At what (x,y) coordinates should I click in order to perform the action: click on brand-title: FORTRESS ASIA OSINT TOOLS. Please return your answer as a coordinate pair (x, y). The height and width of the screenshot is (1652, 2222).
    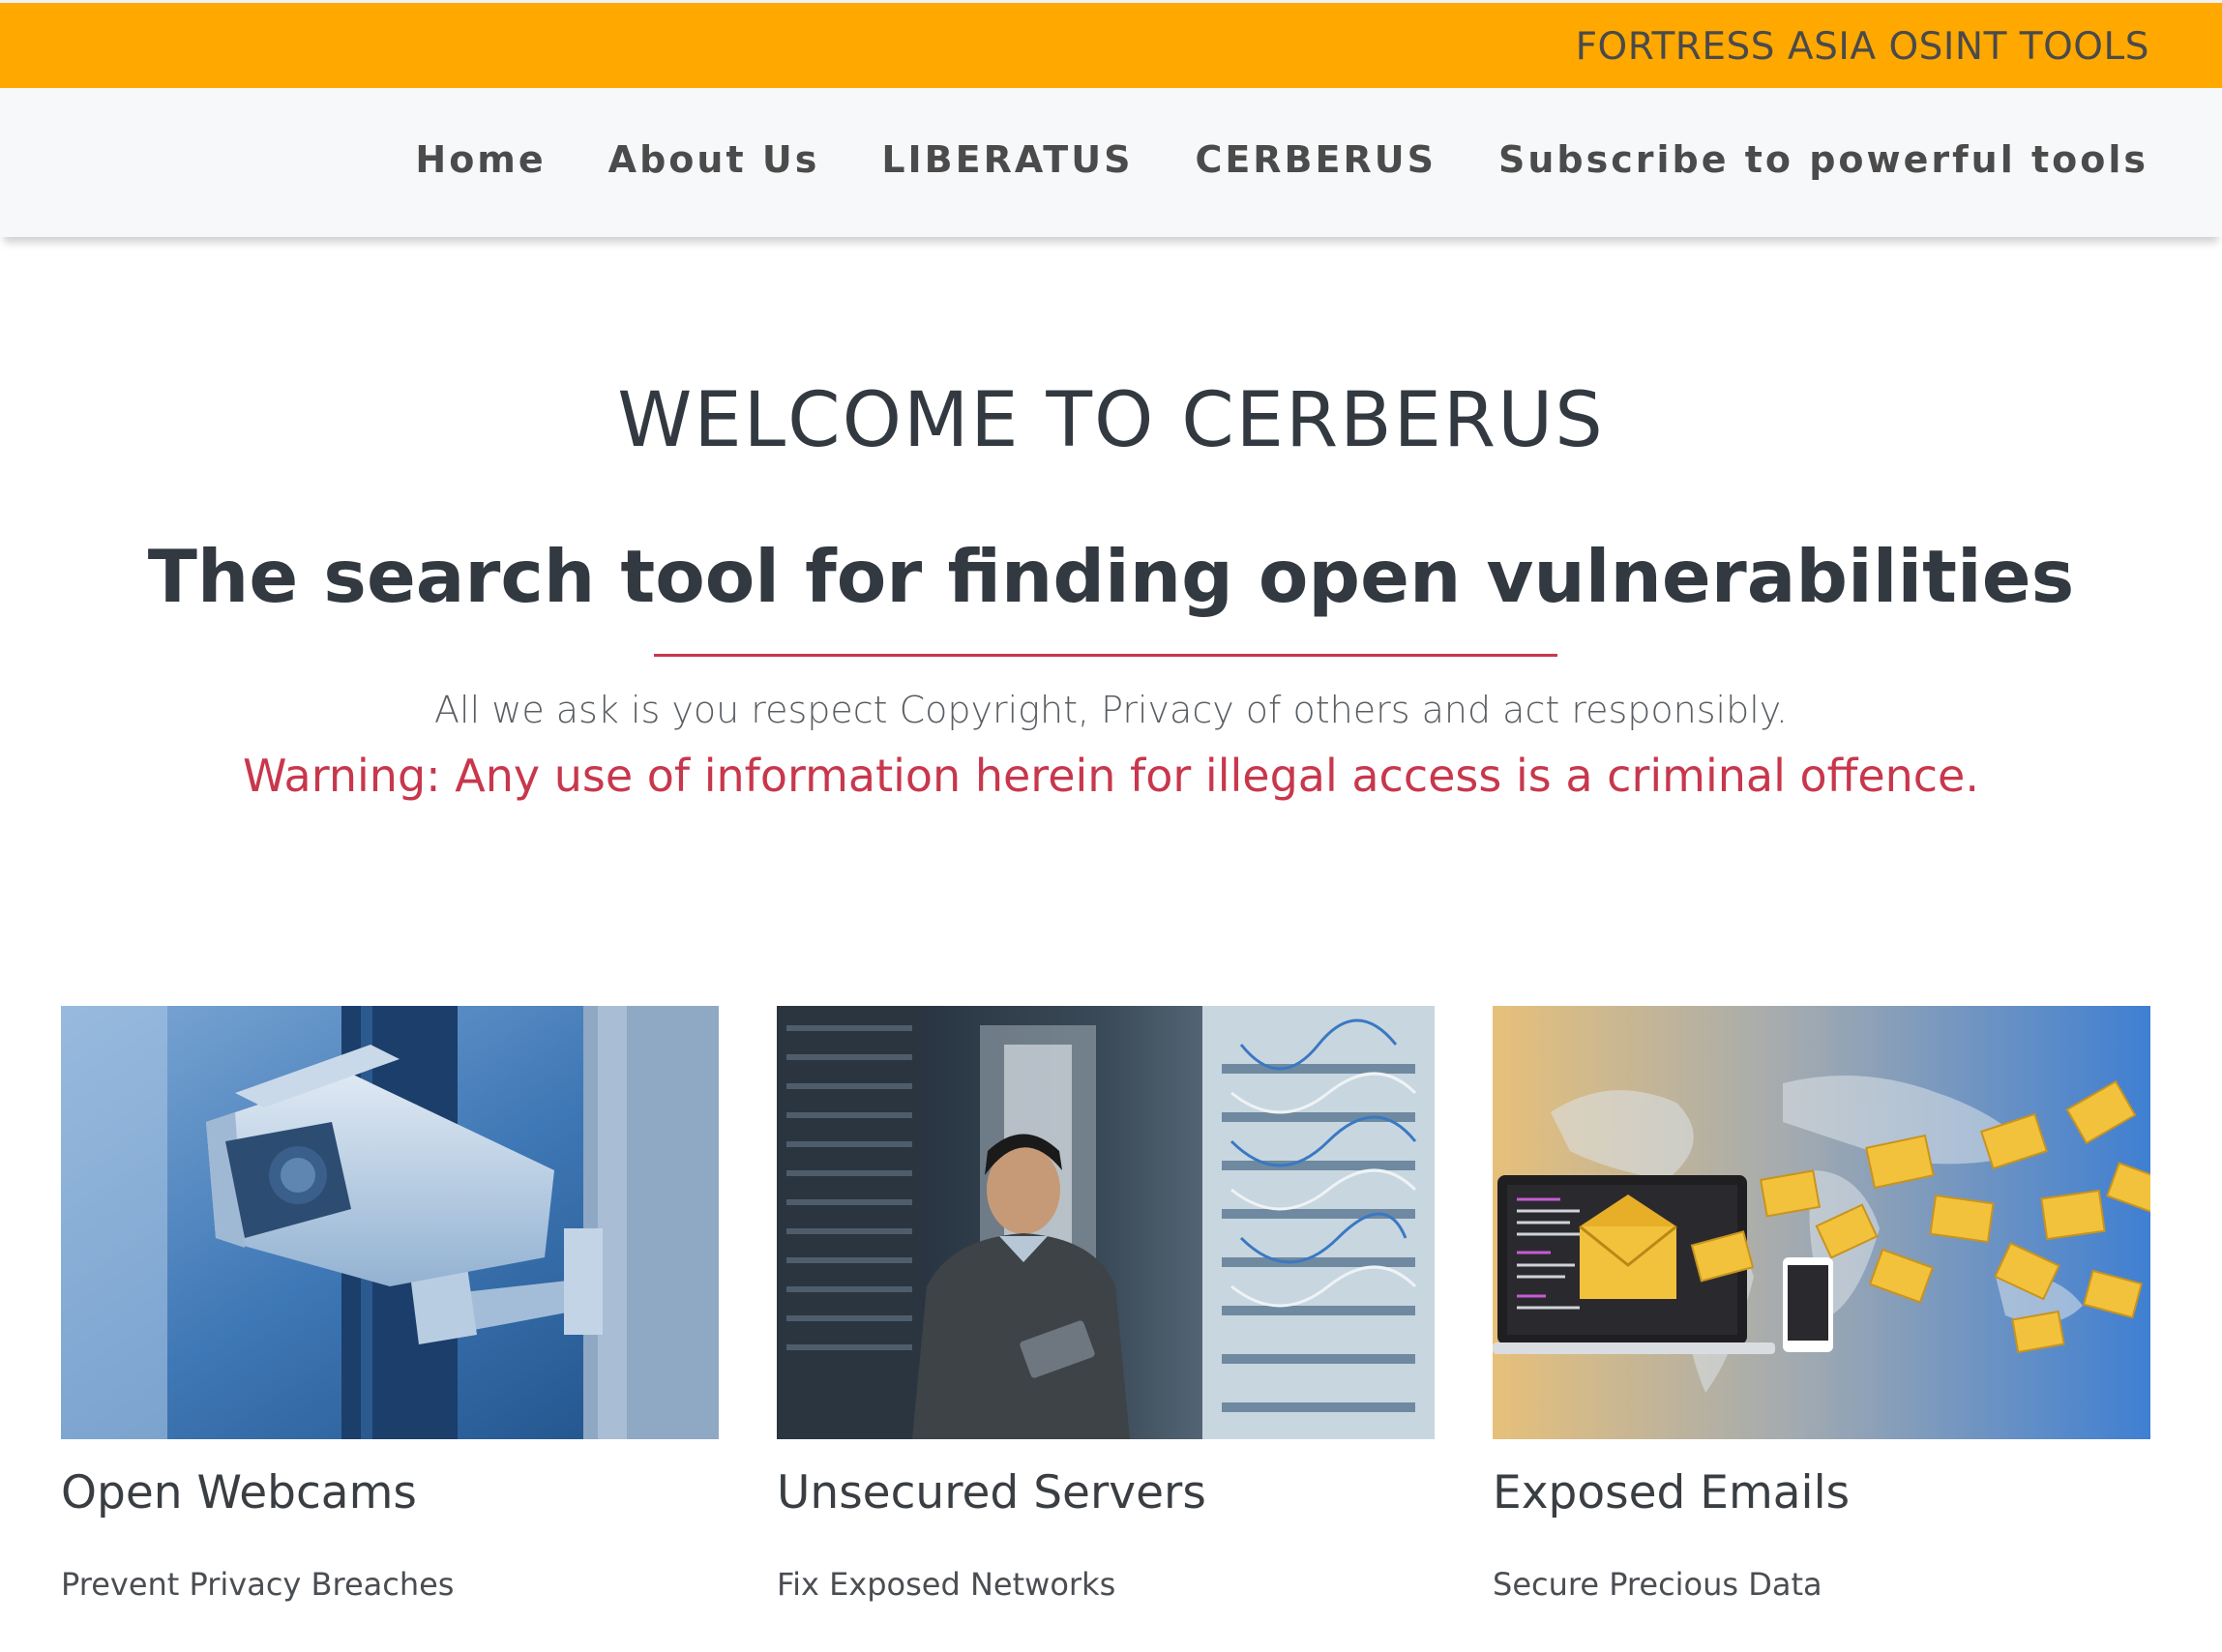
    Looking at the image, I should click on (1862, 47).